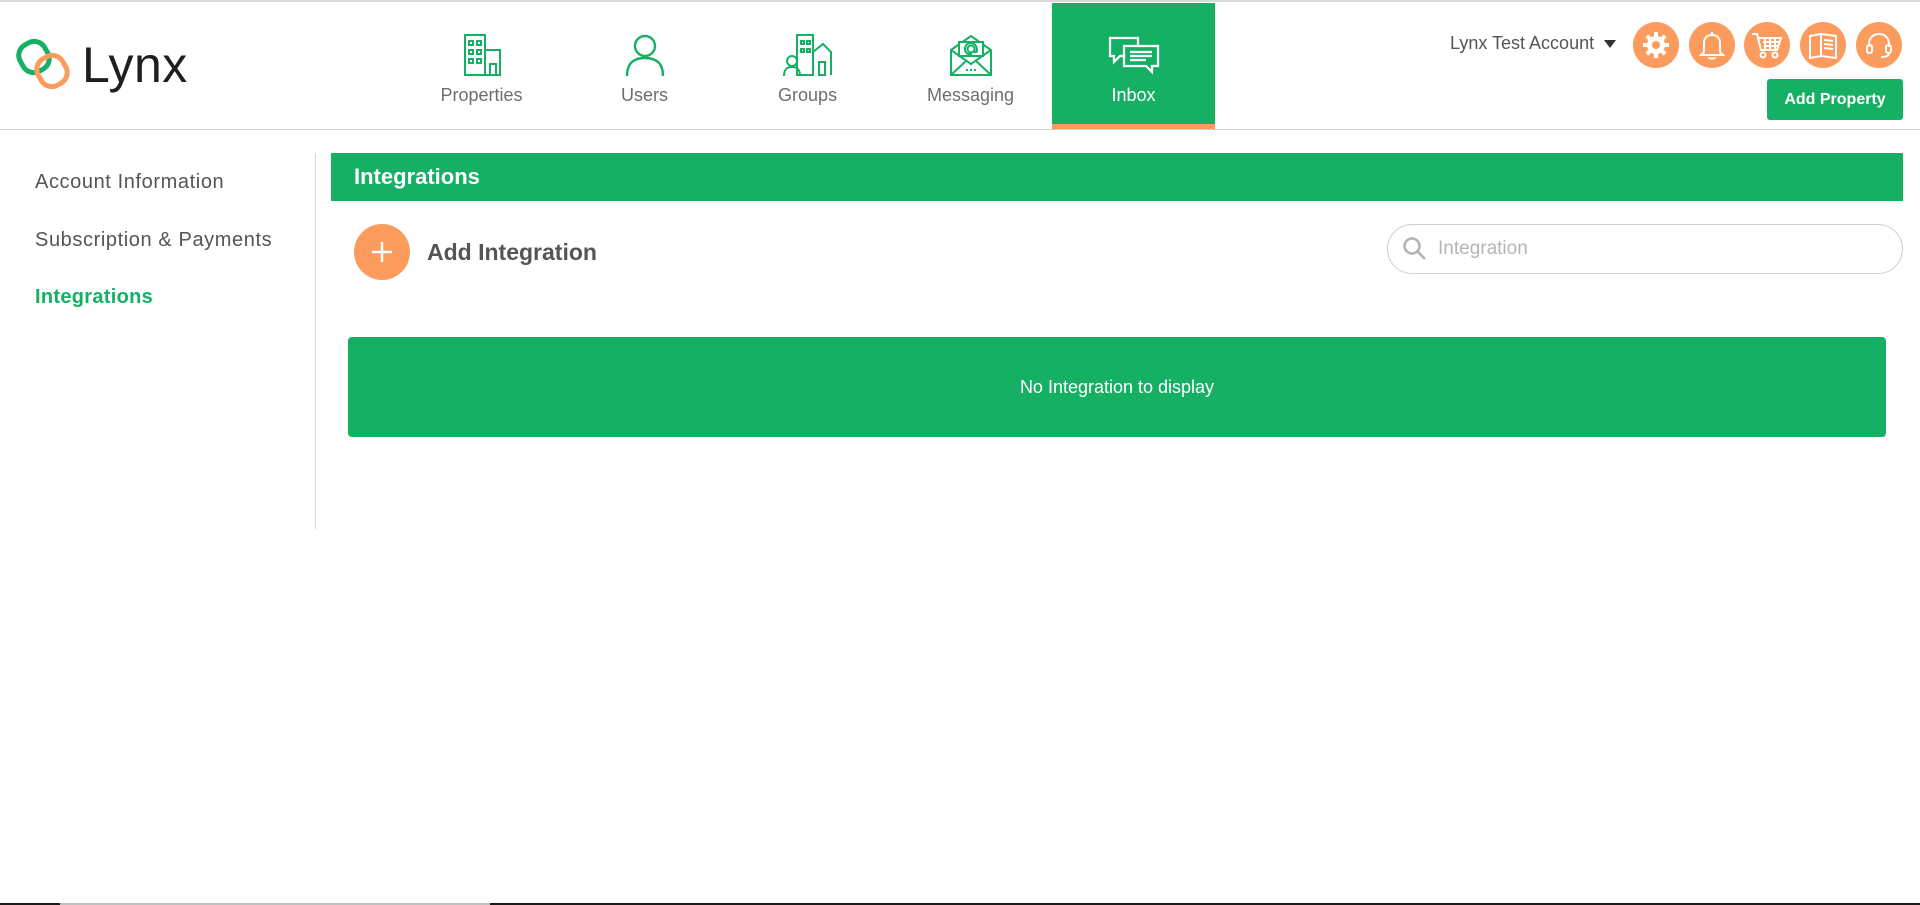 The height and width of the screenshot is (905, 1920). I want to click on search-input, so click(1658, 249).